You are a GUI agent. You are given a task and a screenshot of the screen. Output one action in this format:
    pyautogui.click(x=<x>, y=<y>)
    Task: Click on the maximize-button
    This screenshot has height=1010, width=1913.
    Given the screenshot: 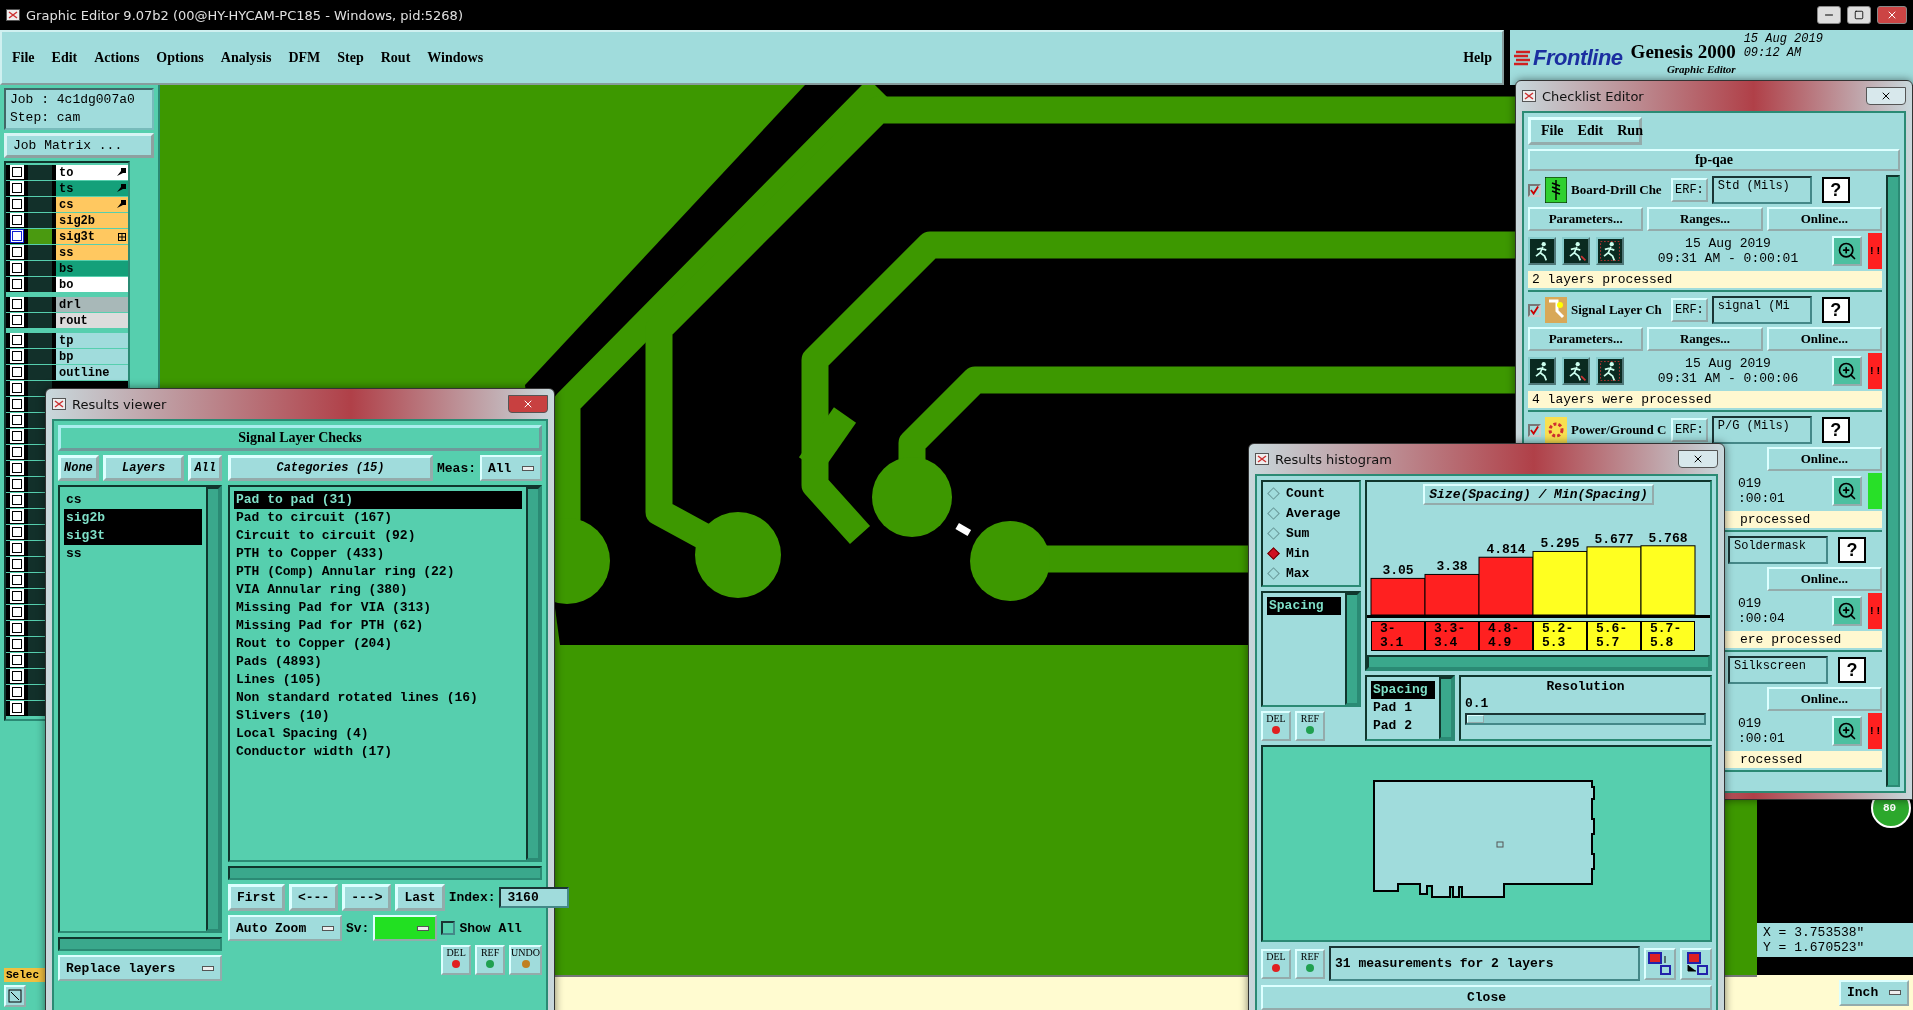 What is the action you would take?
    pyautogui.click(x=1859, y=15)
    